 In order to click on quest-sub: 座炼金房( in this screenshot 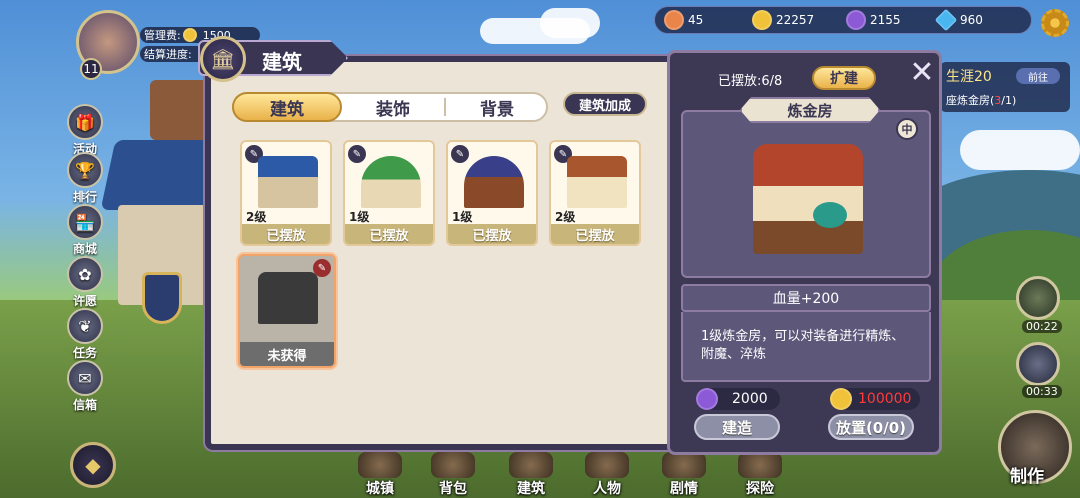, I will do `click(970, 100)`.